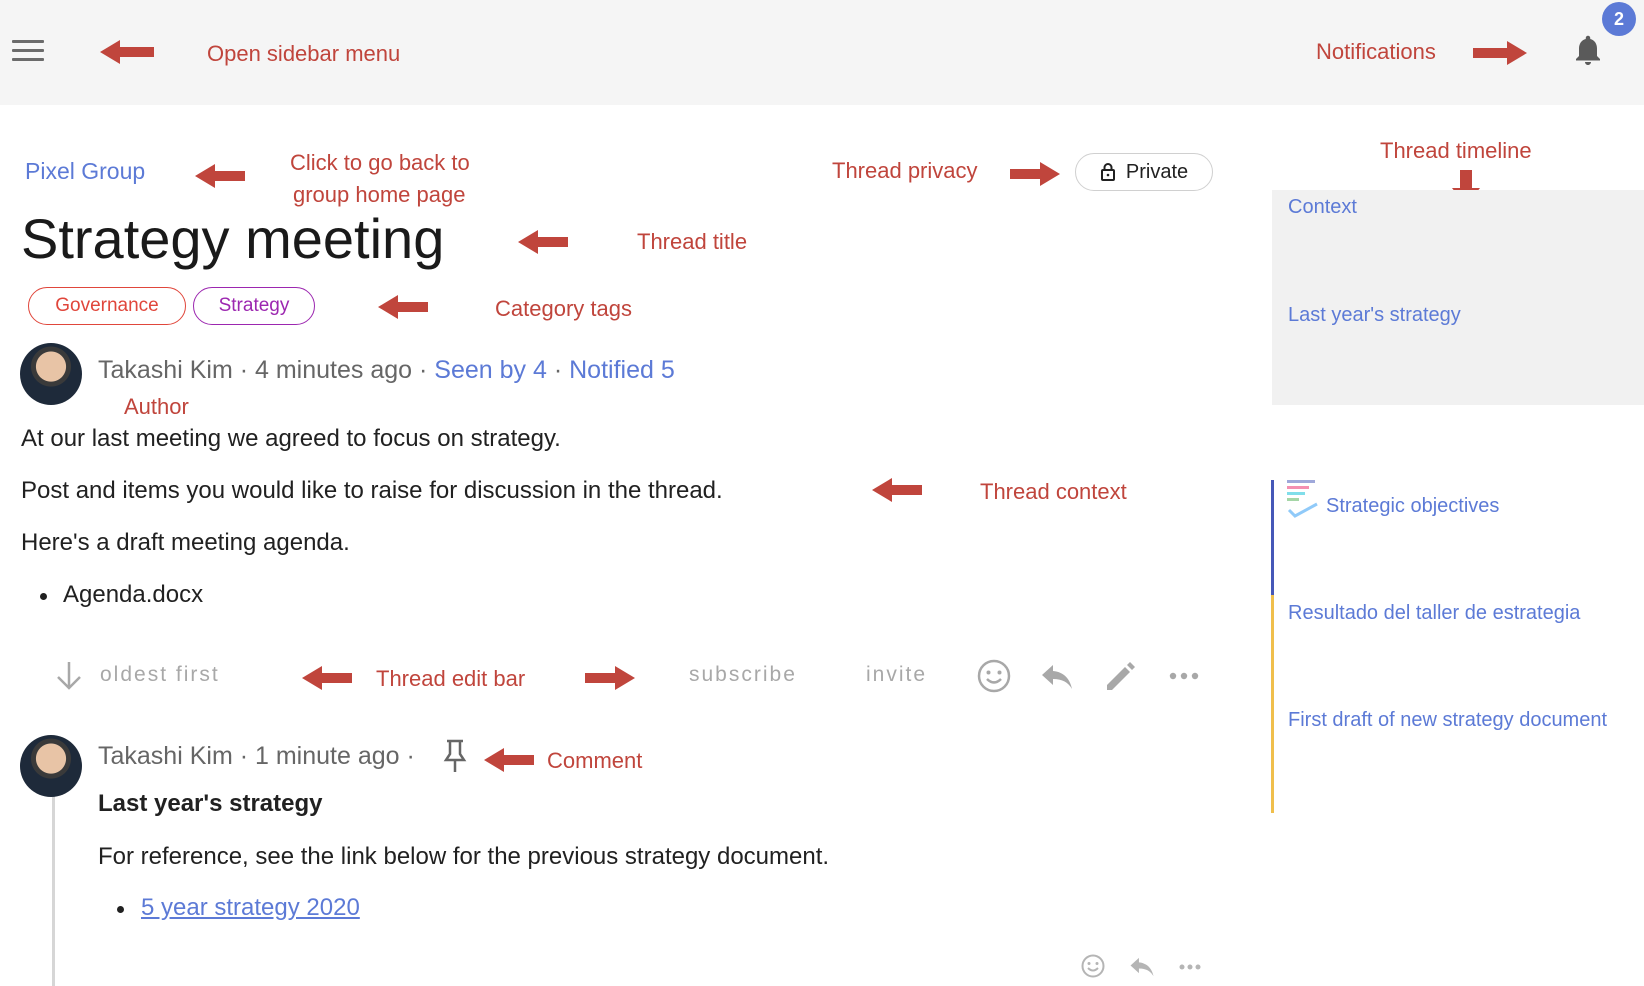  Describe the element at coordinates (304, 53) in the screenshot. I see `annotation-open-sidebar: Open sidebar menu` at that location.